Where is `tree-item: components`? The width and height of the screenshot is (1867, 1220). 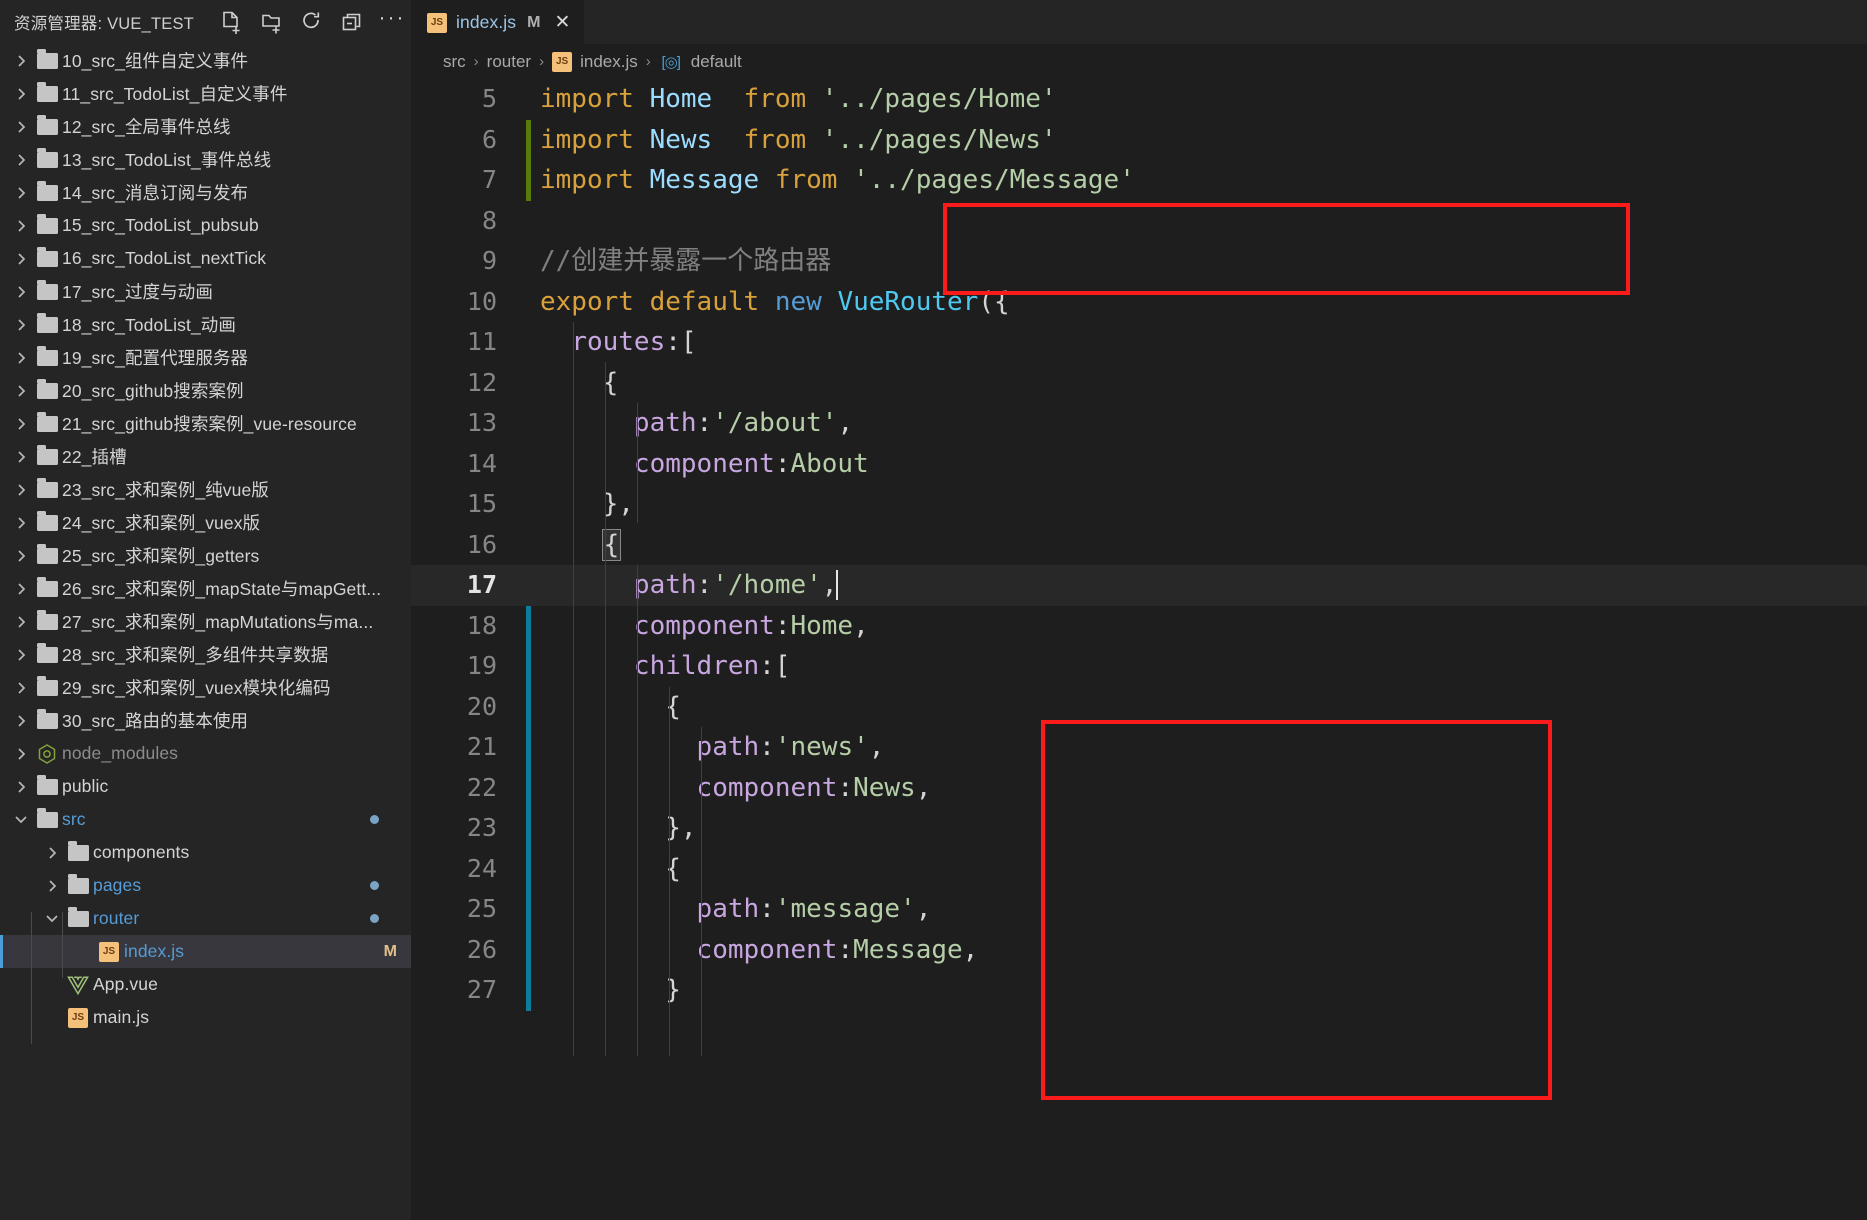
tree-item: components is located at coordinates (205, 852).